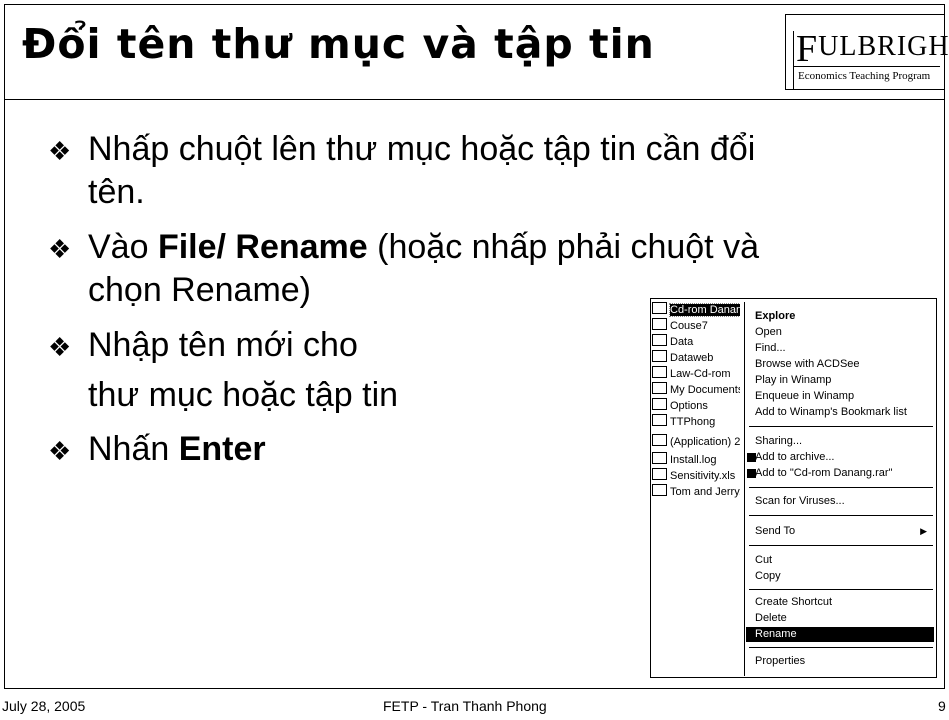  What do you see at coordinates (696, 310) in the screenshot?
I see `folder-item-cd-rom-danang: Cd-rom Danang` at bounding box center [696, 310].